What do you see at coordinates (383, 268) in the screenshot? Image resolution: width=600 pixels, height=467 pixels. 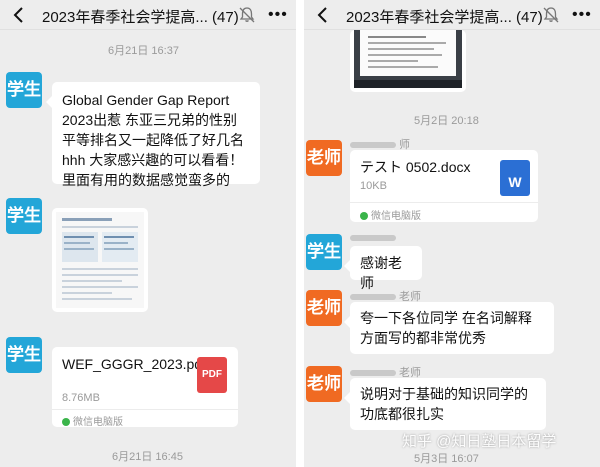 I see `message-bubble: 感谢老师` at bounding box center [383, 268].